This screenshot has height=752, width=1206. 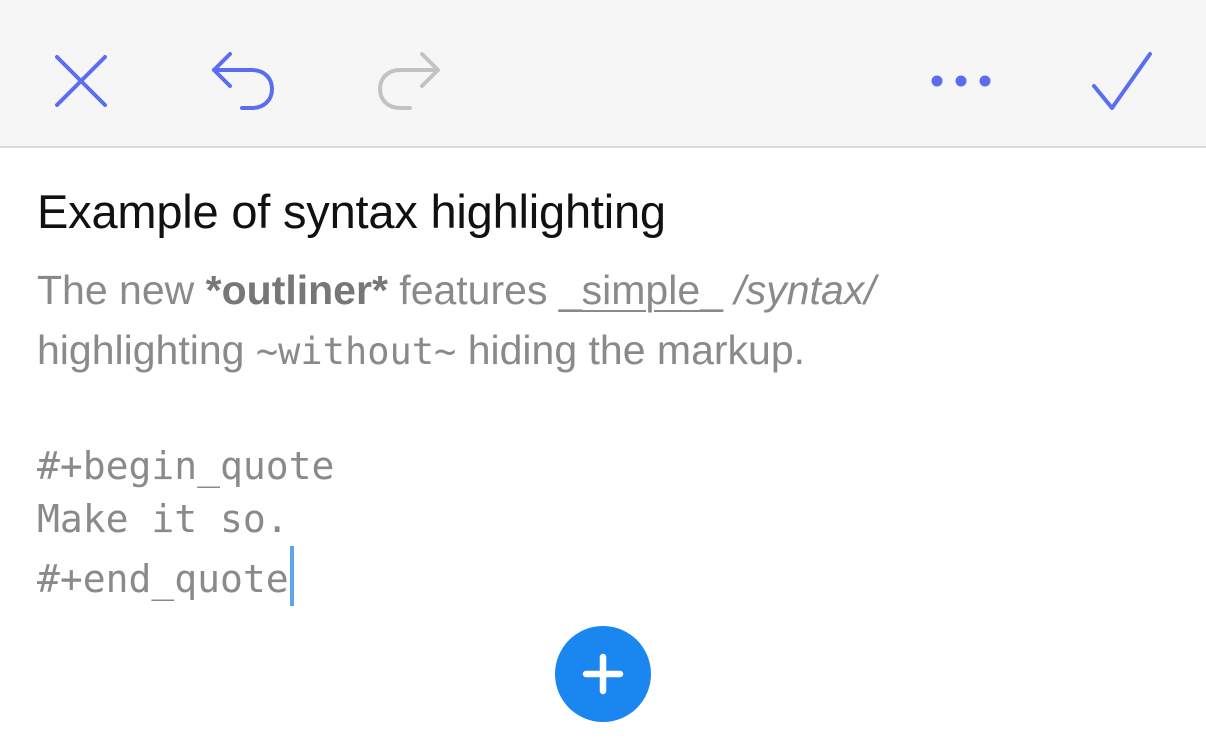 What do you see at coordinates (728, 290) in the screenshot?
I see `body-text-segment` at bounding box center [728, 290].